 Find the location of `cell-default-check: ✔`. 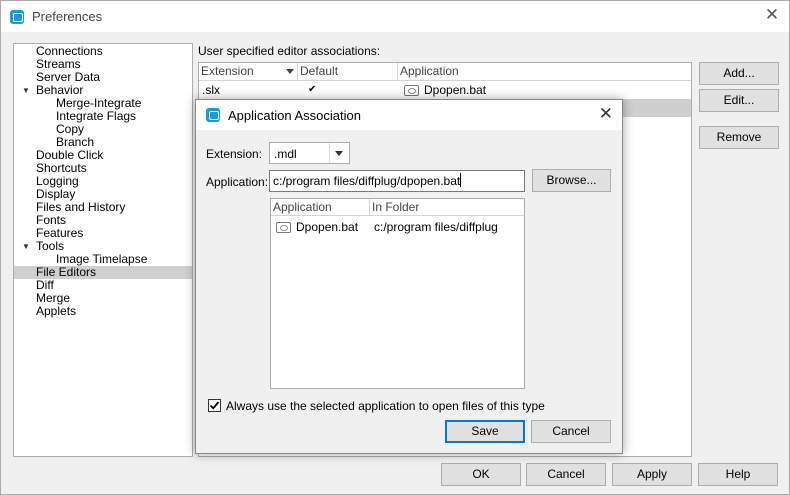

cell-default-check: ✔ is located at coordinates (312, 89).